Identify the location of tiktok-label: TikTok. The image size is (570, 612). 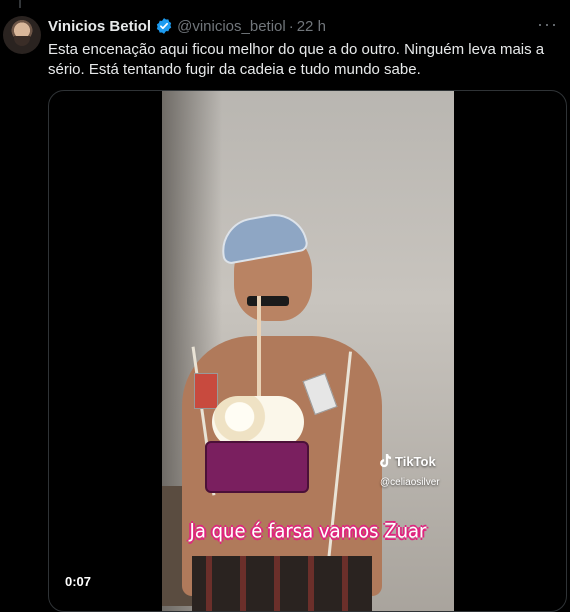
(415, 461).